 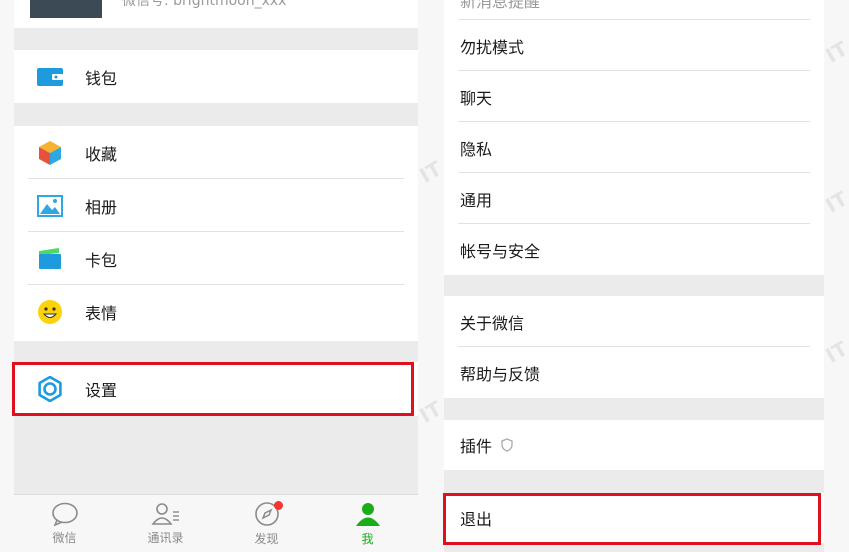 What do you see at coordinates (367, 514) in the screenshot?
I see `me-icon` at bounding box center [367, 514].